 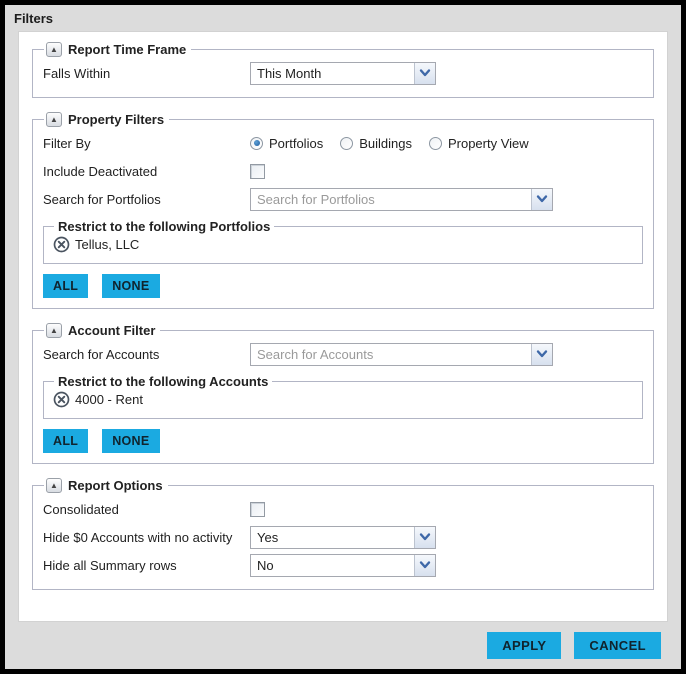 I want to click on section-legend: ▲ Report Time Frame, so click(x=117, y=49).